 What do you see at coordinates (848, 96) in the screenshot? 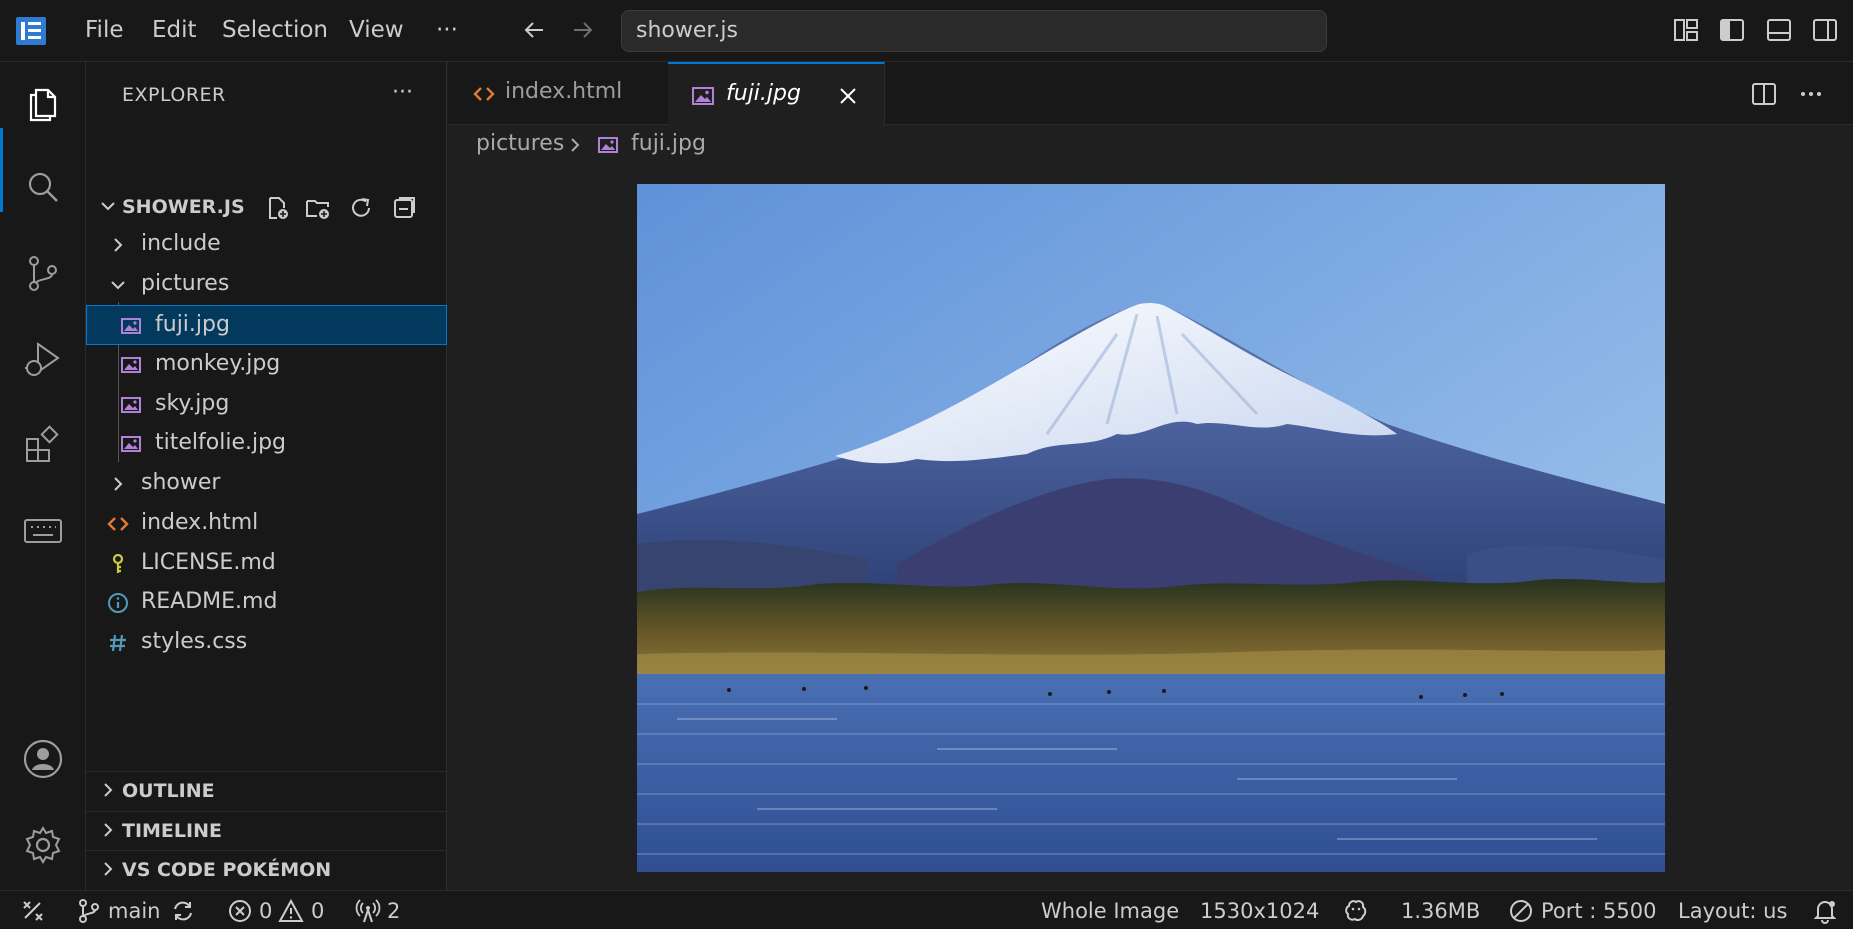
I see `close-icon` at bounding box center [848, 96].